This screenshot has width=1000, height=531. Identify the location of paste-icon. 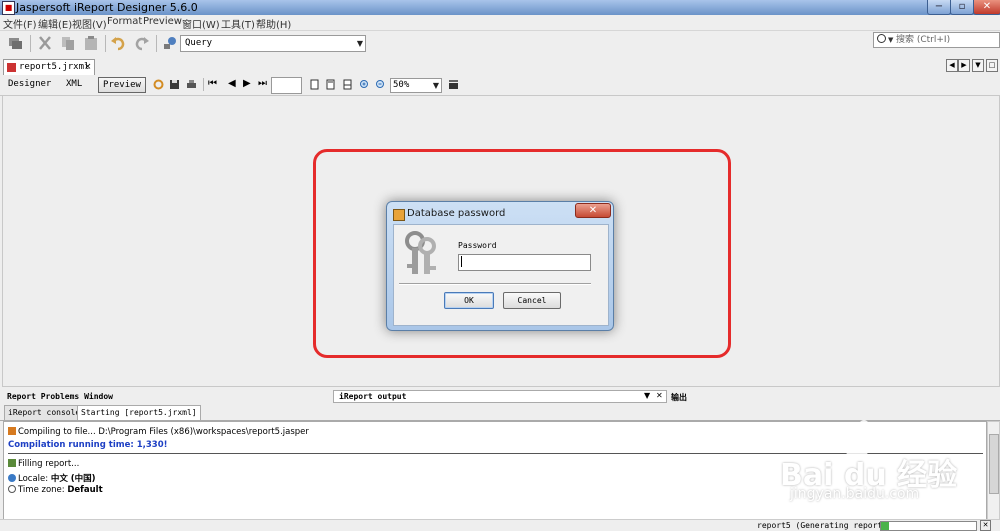
(91, 43).